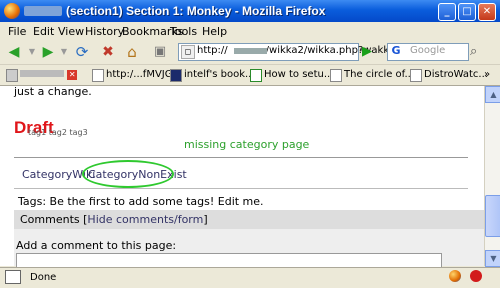 The width and height of the screenshot is (500, 288). I want to click on home-icon: ⌂, so click(132, 52).